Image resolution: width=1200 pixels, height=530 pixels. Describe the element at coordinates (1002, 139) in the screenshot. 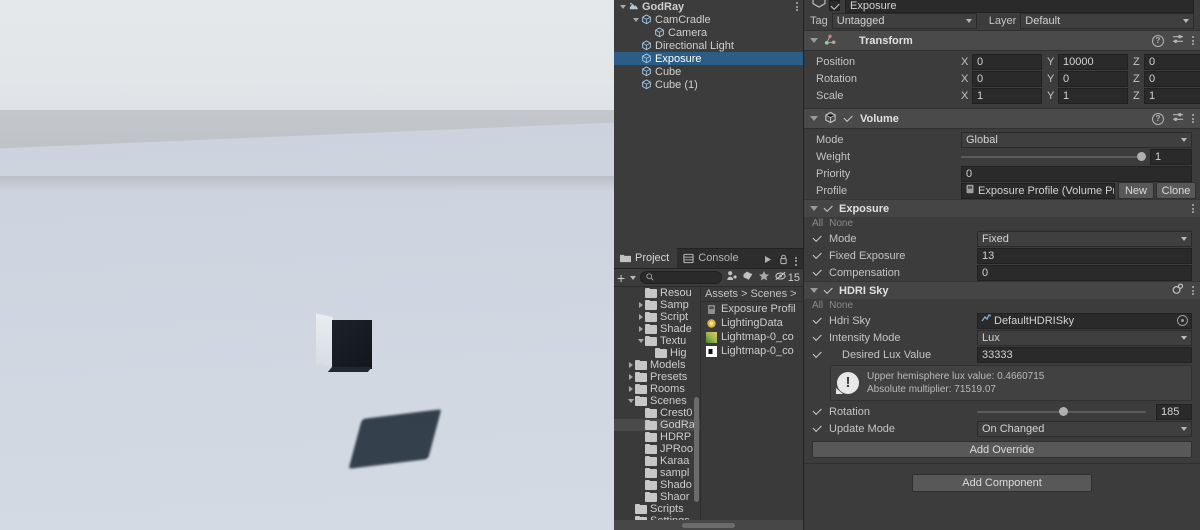

I see `volume-mode-row: Mode Global` at that location.